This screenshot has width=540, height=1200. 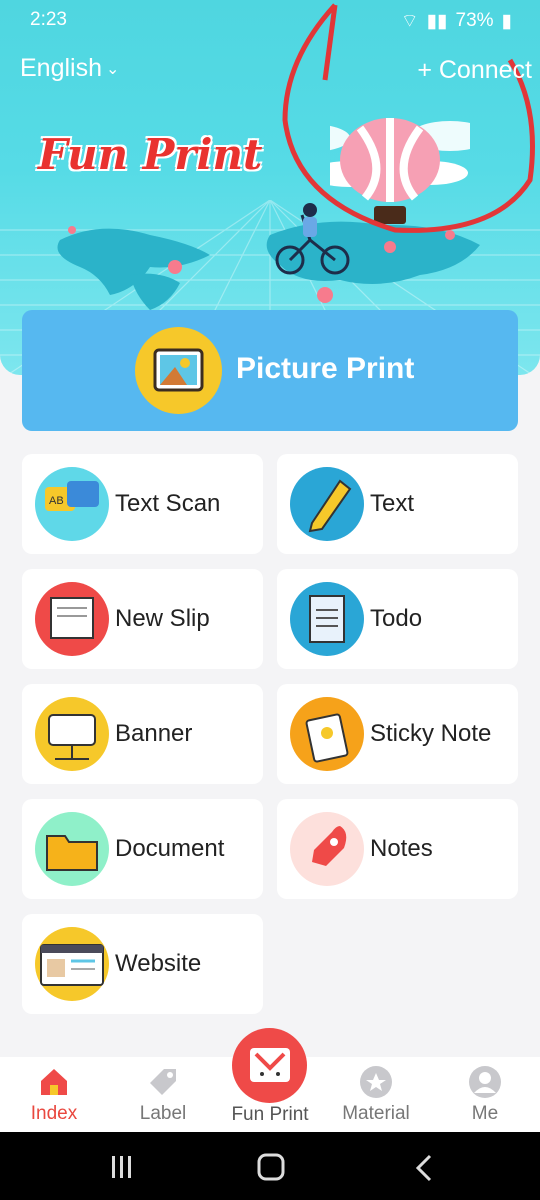 What do you see at coordinates (485, 1082) in the screenshot?
I see `profile-icon` at bounding box center [485, 1082].